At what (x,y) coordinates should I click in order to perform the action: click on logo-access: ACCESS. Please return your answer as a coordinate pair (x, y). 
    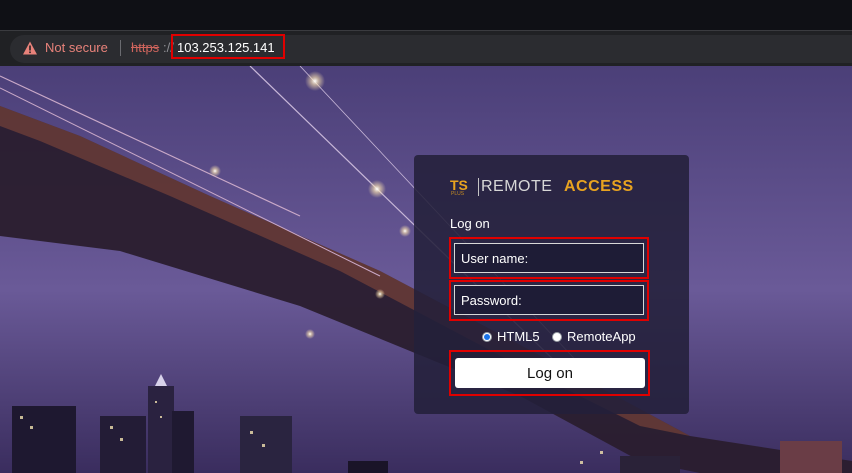
    Looking at the image, I should click on (599, 186).